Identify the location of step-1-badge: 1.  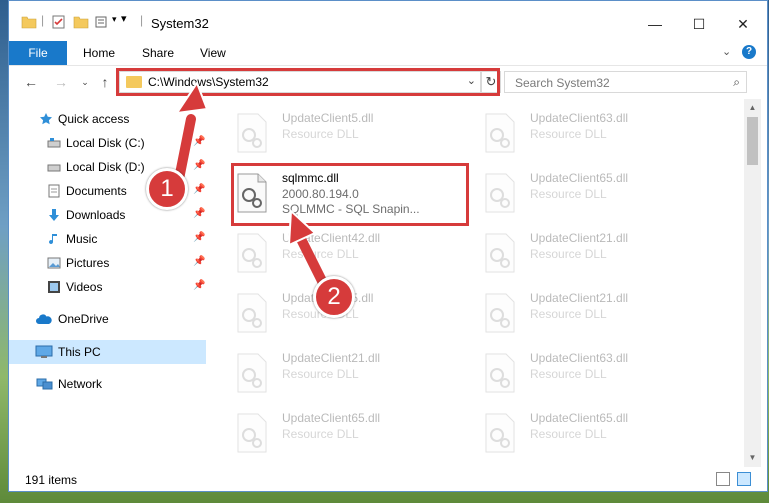
(167, 189).